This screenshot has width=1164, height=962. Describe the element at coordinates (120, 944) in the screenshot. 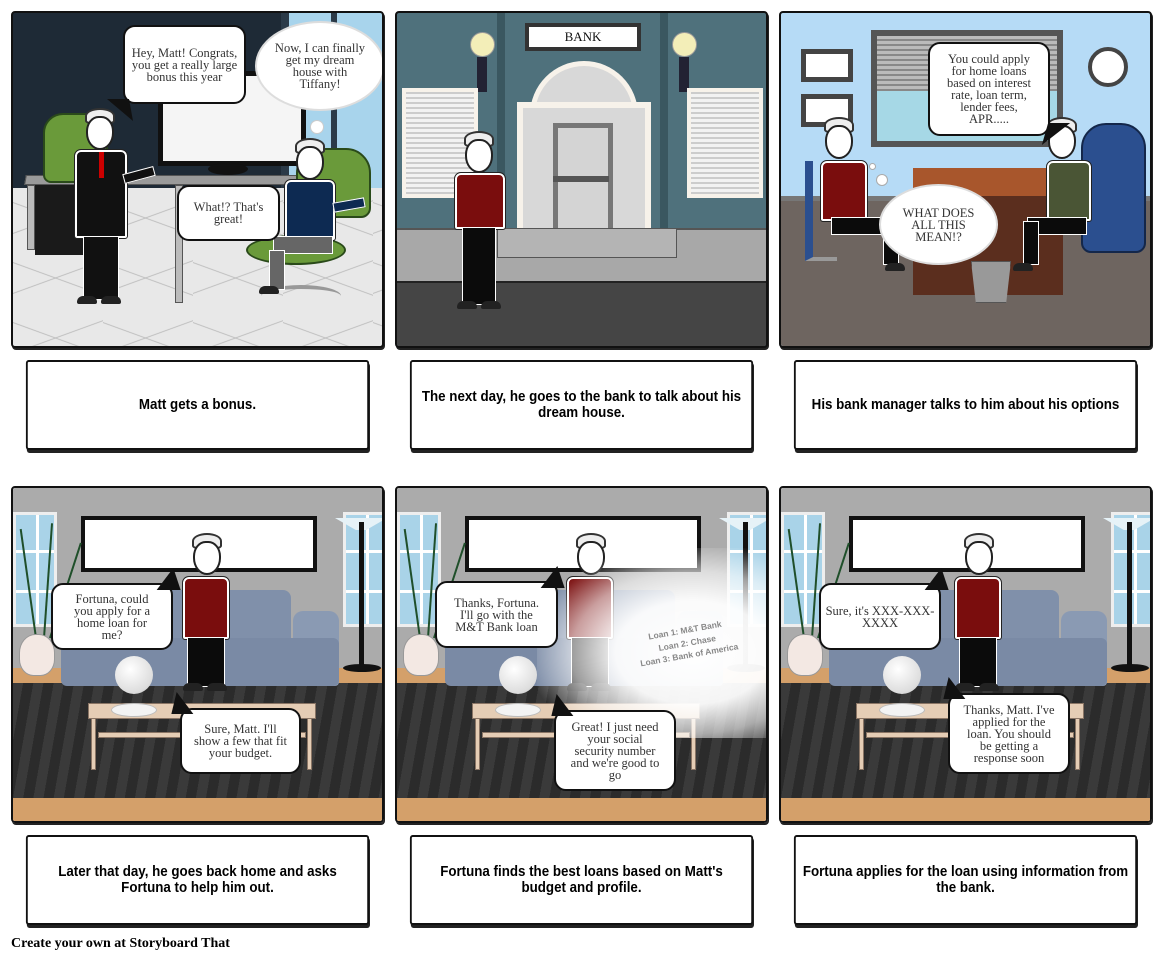

I see `storyboard-that-credit-link: Create your own at Storyboard That` at that location.